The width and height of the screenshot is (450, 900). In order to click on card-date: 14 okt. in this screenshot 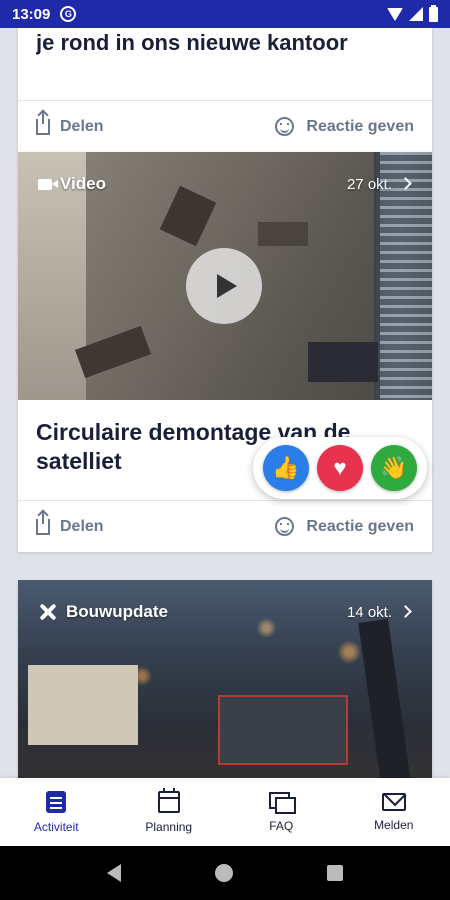, I will do `click(369, 612)`.